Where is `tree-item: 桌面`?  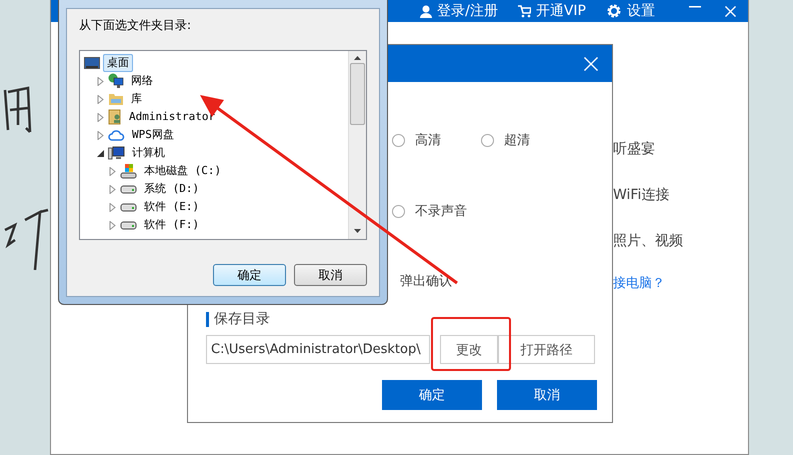
tree-item: 桌面 is located at coordinates (118, 63).